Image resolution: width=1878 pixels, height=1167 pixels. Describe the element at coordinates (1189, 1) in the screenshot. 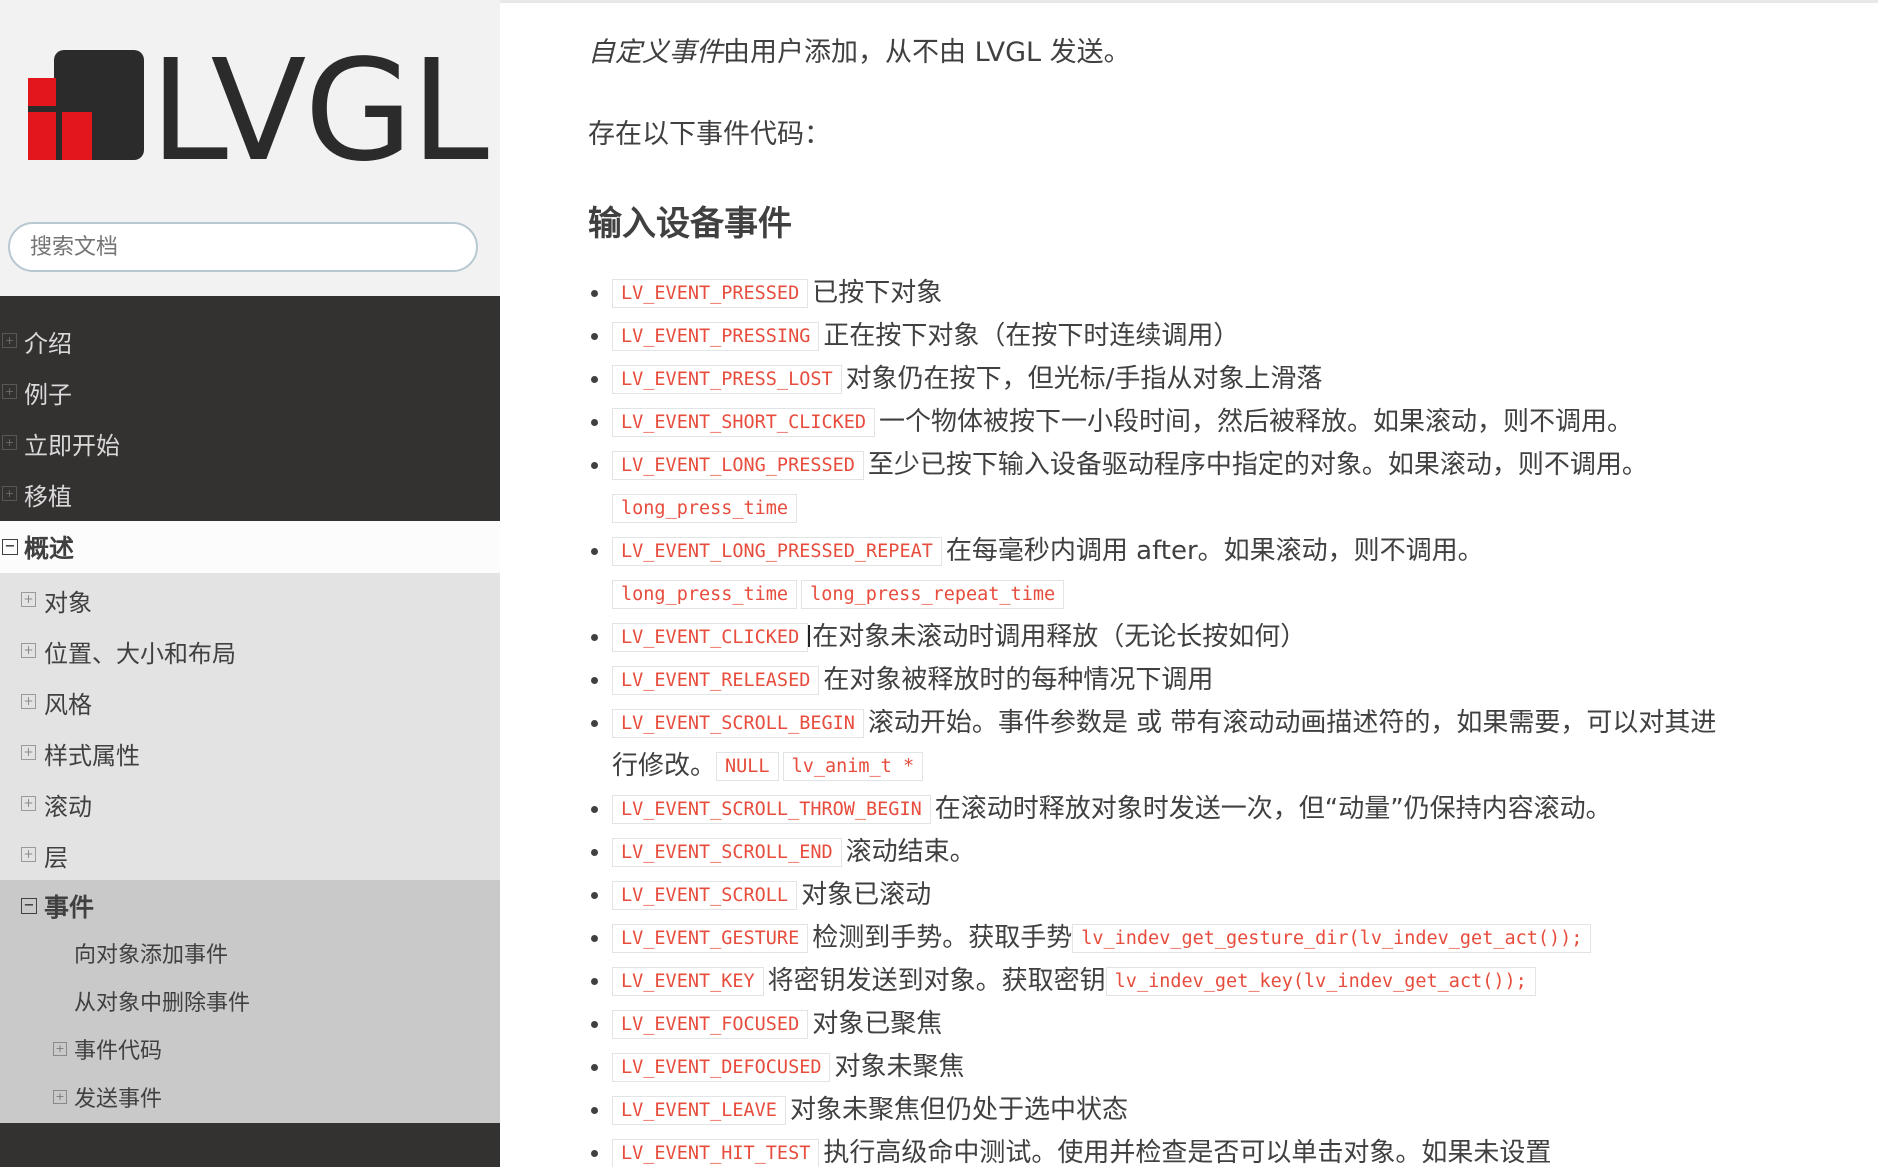

I see `top-divider` at that location.